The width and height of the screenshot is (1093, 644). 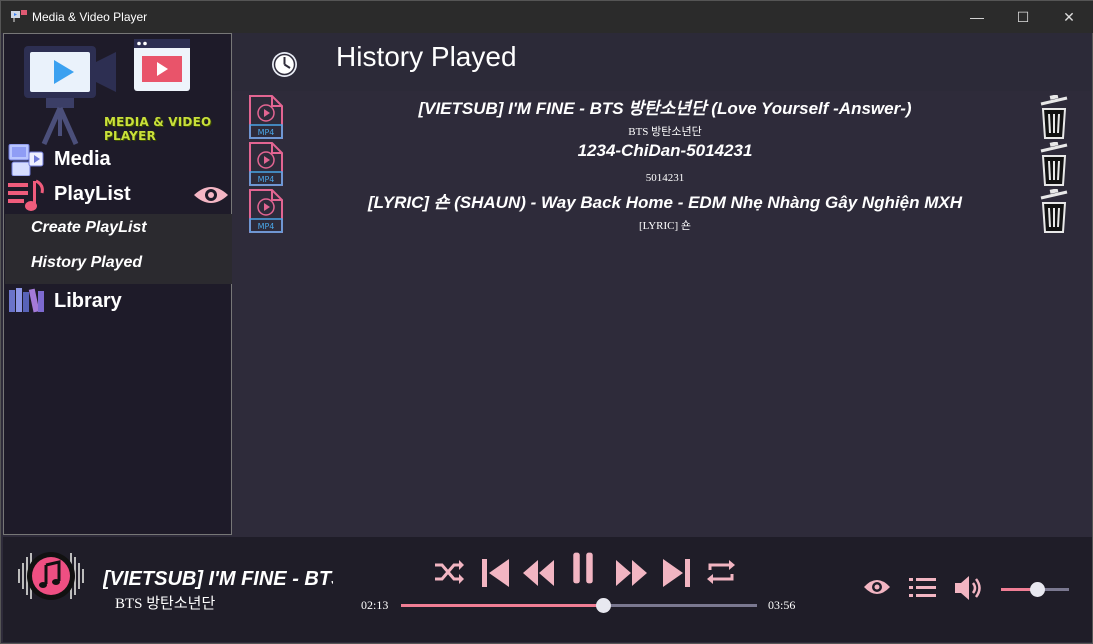 I want to click on history-item-title: 1234-ChiDan-5014231, so click(x=665, y=150).